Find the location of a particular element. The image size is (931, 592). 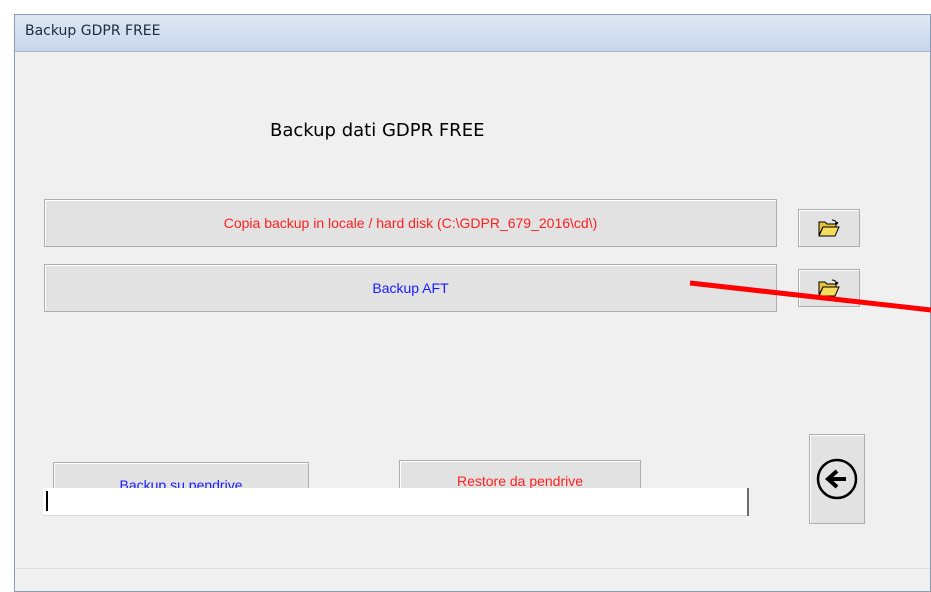

aft-folder-button is located at coordinates (829, 288).